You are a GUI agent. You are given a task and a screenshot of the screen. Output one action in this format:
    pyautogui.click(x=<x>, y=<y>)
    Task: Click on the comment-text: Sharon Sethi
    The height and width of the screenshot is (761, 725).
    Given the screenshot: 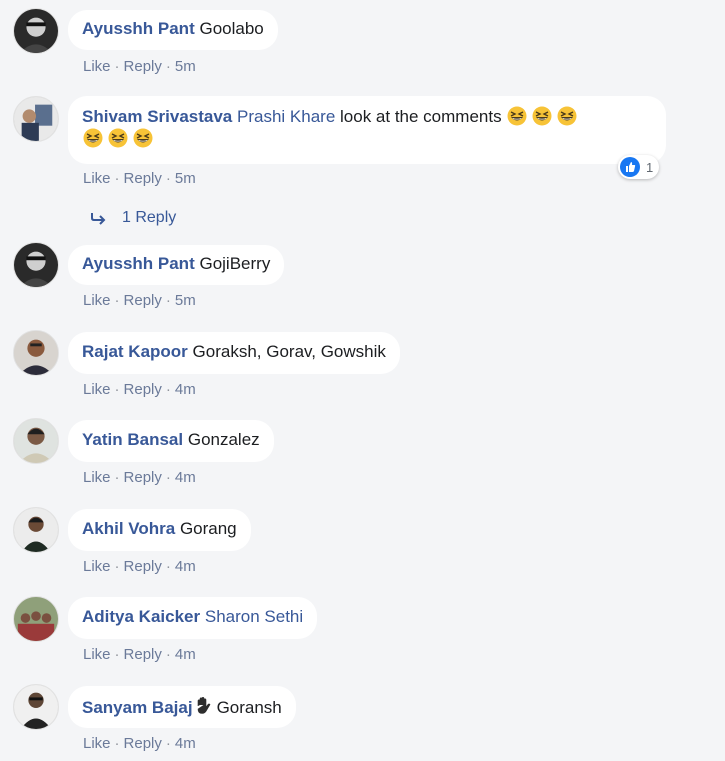 What is the action you would take?
    pyautogui.click(x=254, y=616)
    